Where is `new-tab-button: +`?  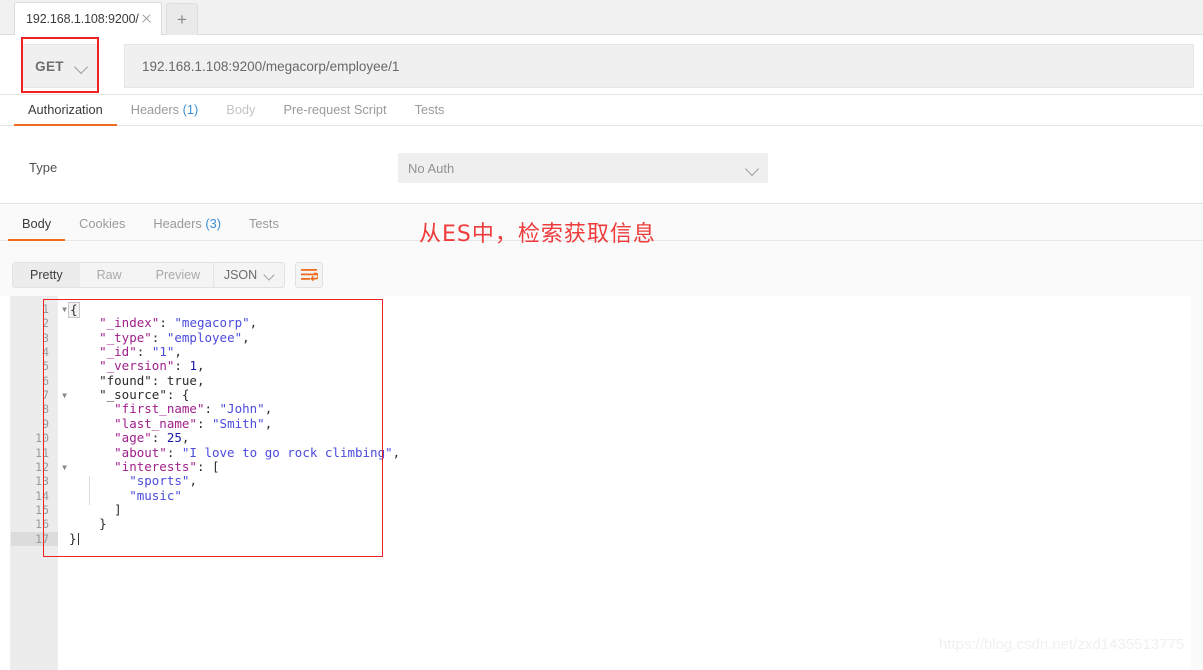
new-tab-button: + is located at coordinates (182, 19).